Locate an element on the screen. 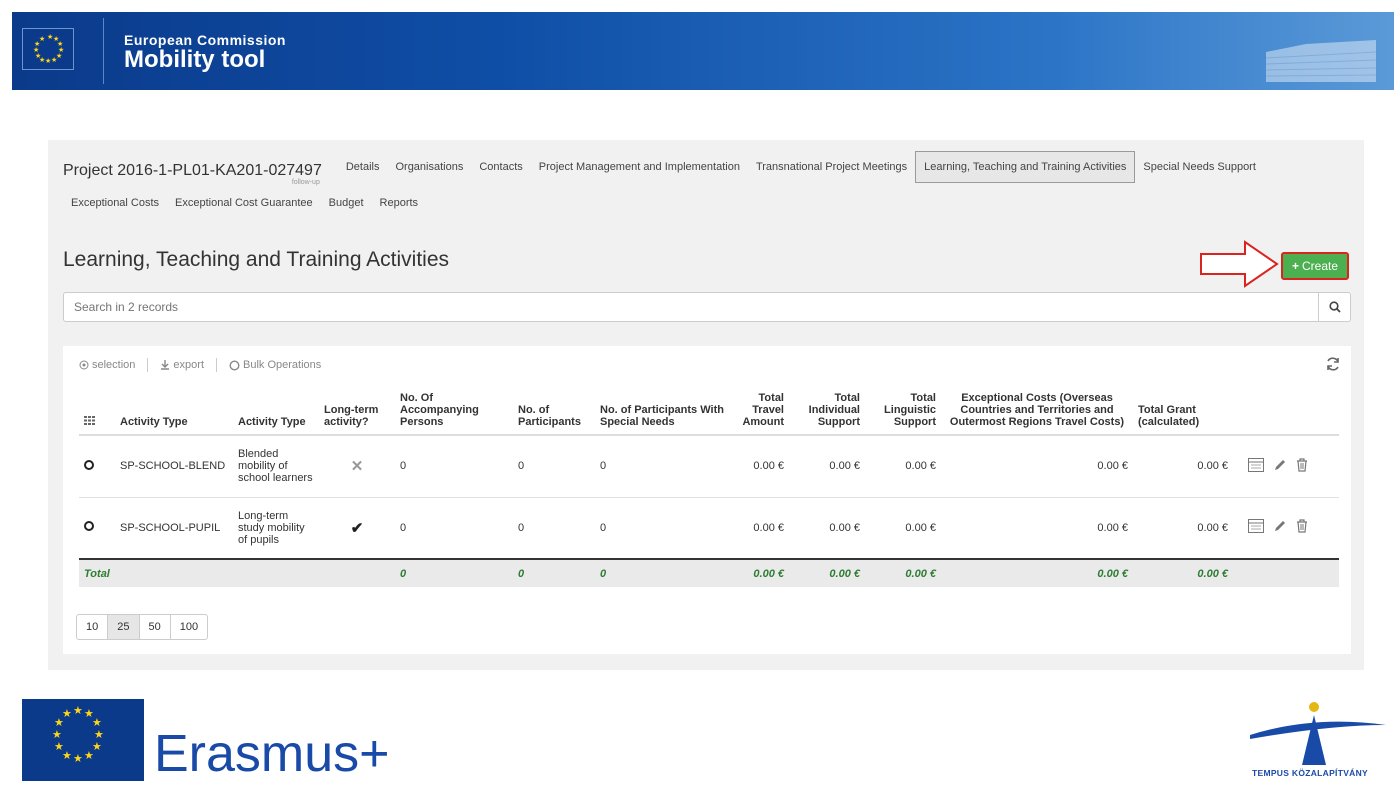 The image size is (1396, 789). row-actions is located at coordinates (1273, 464).